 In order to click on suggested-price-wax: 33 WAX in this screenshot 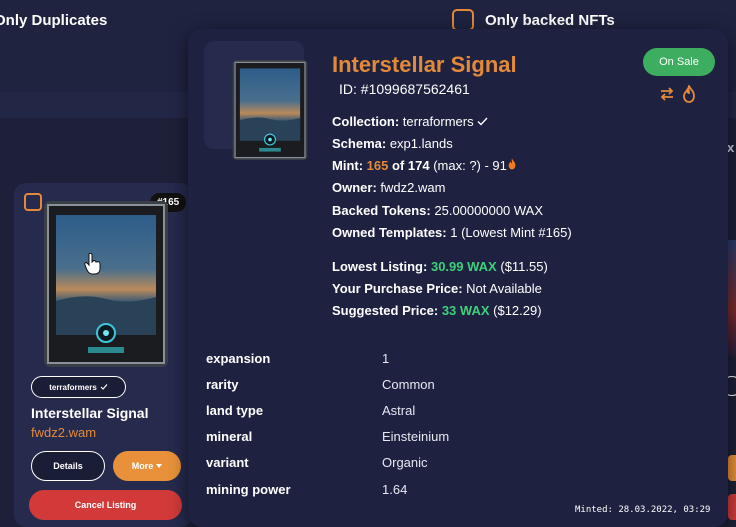, I will do `click(465, 310)`.